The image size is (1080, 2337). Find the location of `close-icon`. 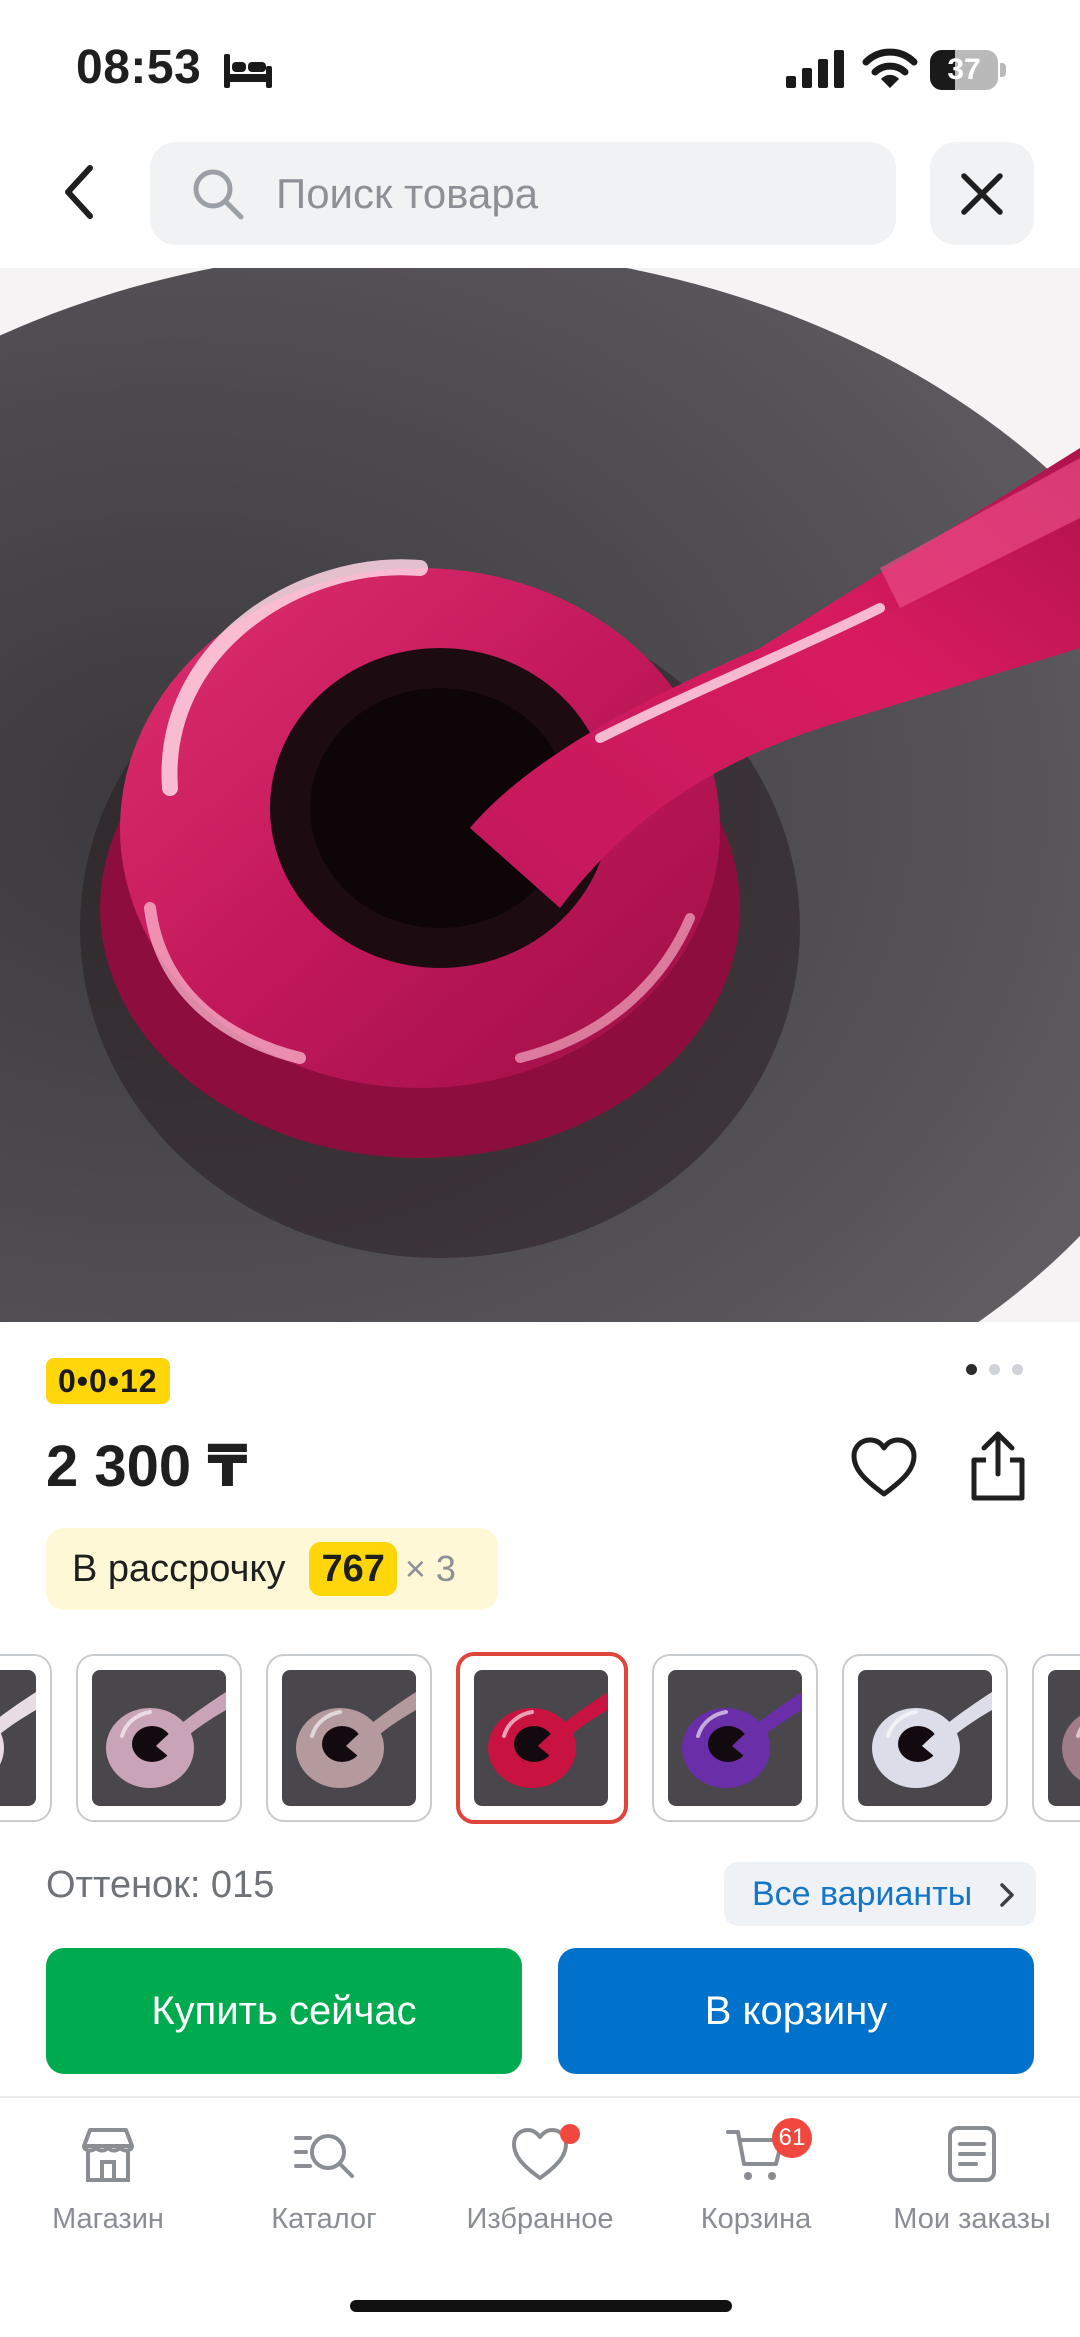

close-icon is located at coordinates (982, 193).